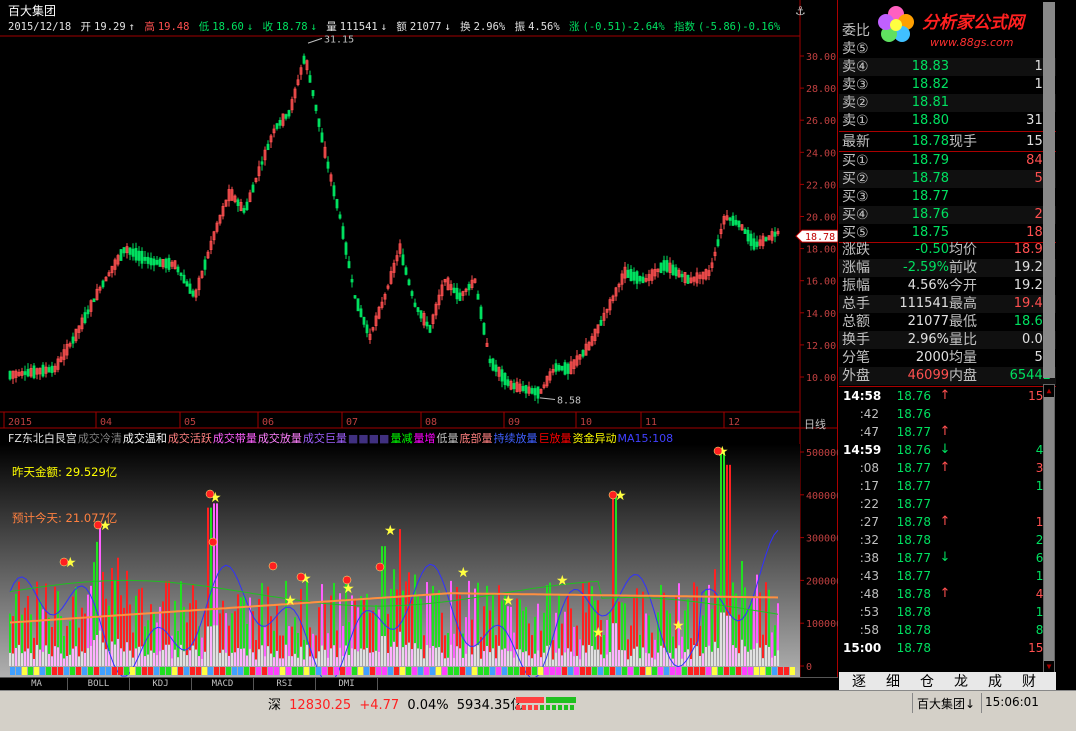 The image size is (1076, 731). What do you see at coordinates (99, 438) in the screenshot?
I see `indicator-legend-item: 成交冷清` at bounding box center [99, 438].